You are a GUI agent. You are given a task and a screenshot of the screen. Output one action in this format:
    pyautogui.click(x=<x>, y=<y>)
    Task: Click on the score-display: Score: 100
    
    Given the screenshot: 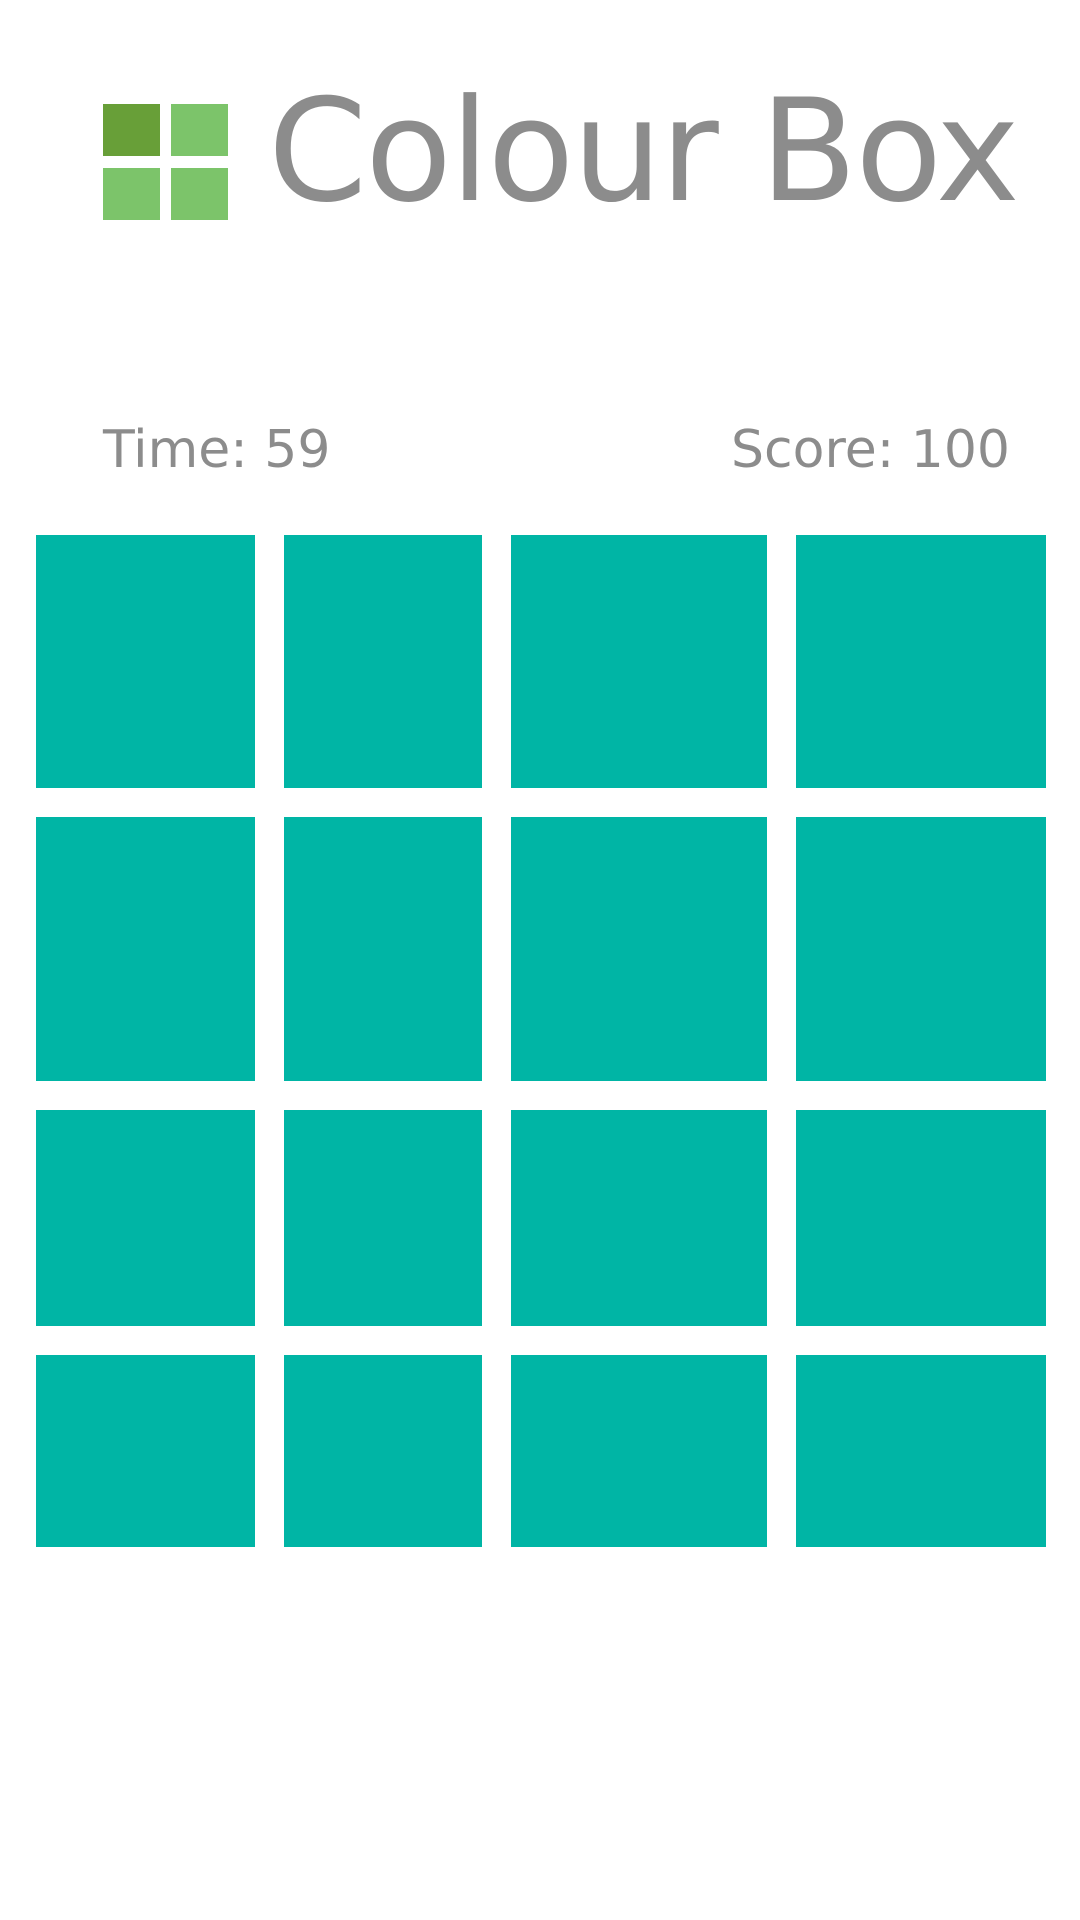 What is the action you would take?
    pyautogui.click(x=870, y=450)
    